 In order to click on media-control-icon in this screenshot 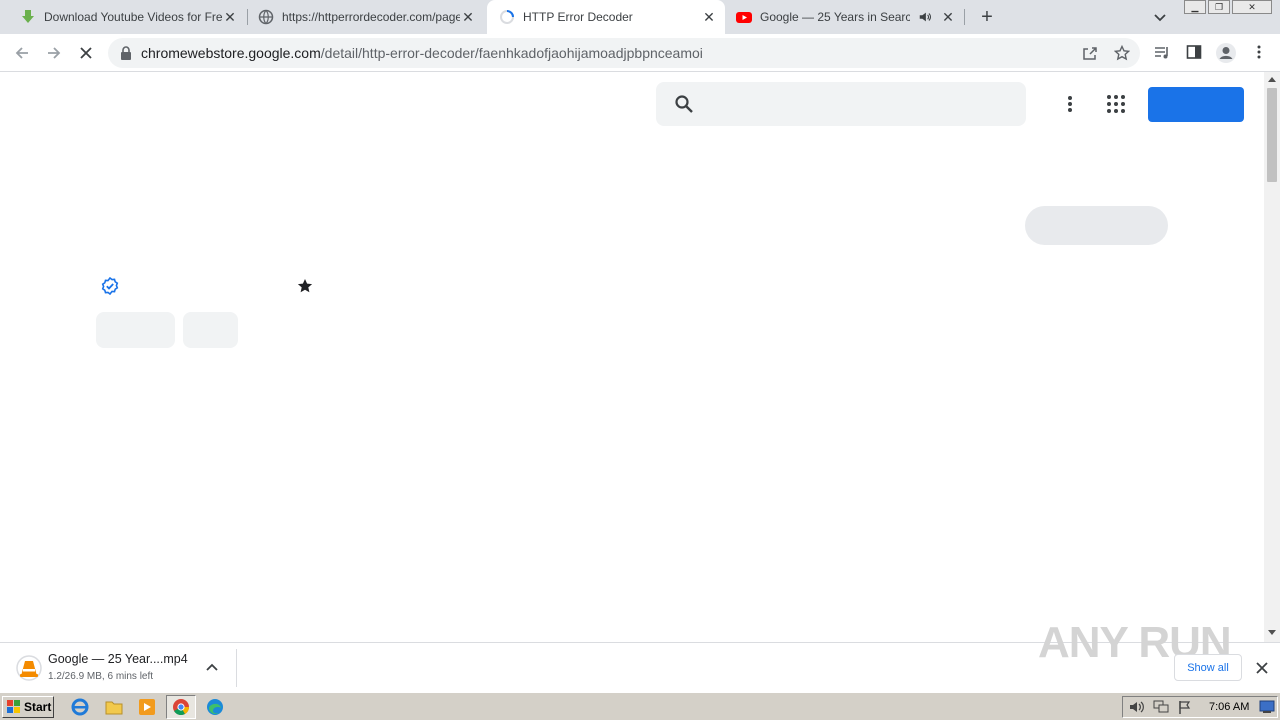, I will do `click(1162, 53)`.